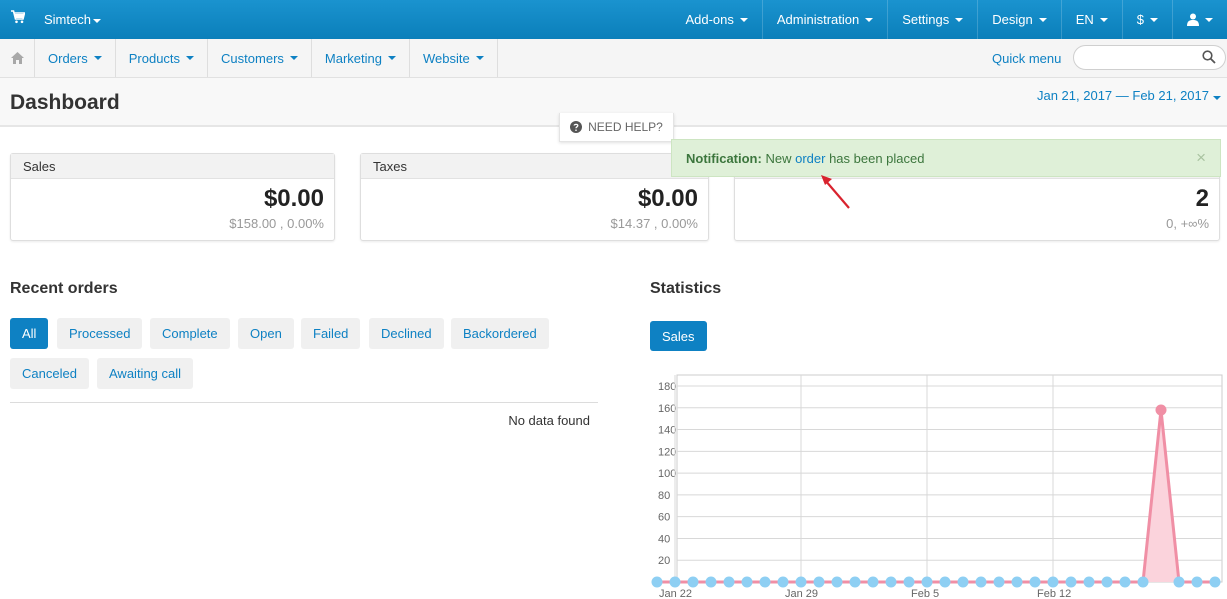 The width and height of the screenshot is (1227, 599). What do you see at coordinates (1054, 593) in the screenshot?
I see `x-tick-label: Feb 12` at bounding box center [1054, 593].